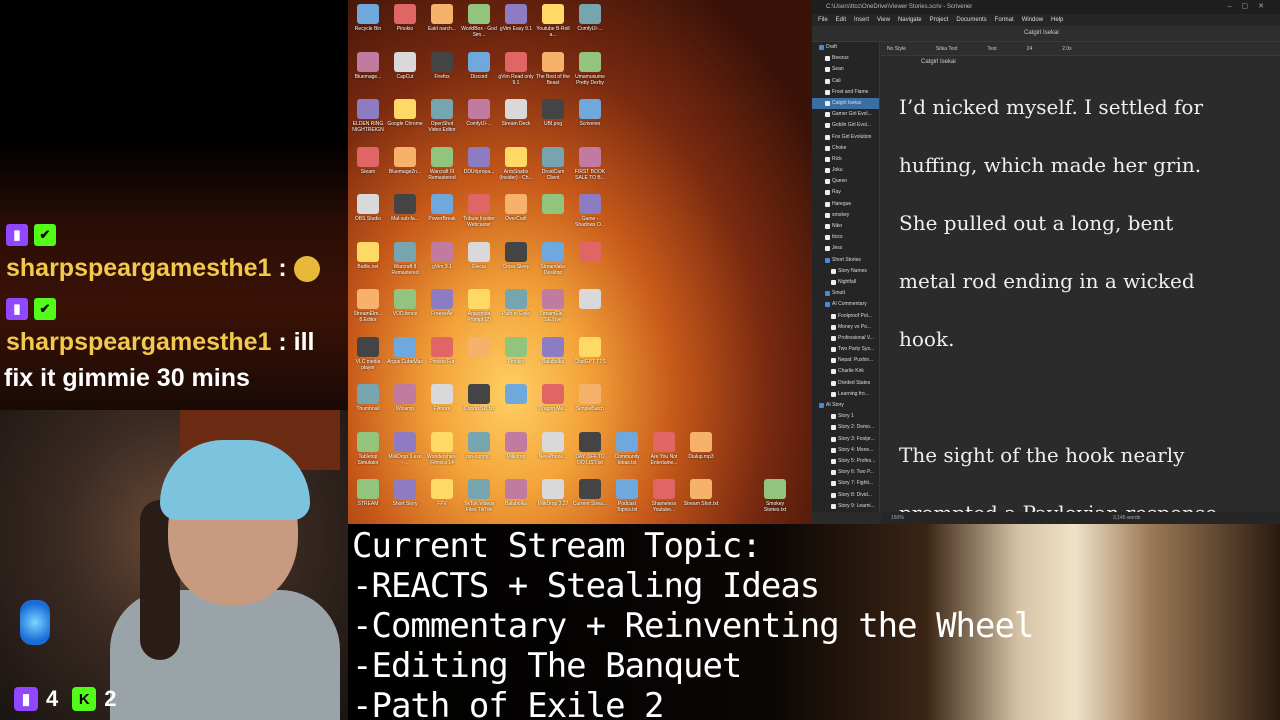 The height and width of the screenshot is (720, 1280). Describe the element at coordinates (845, 204) in the screenshot. I see `binder-item: Haregue` at that location.